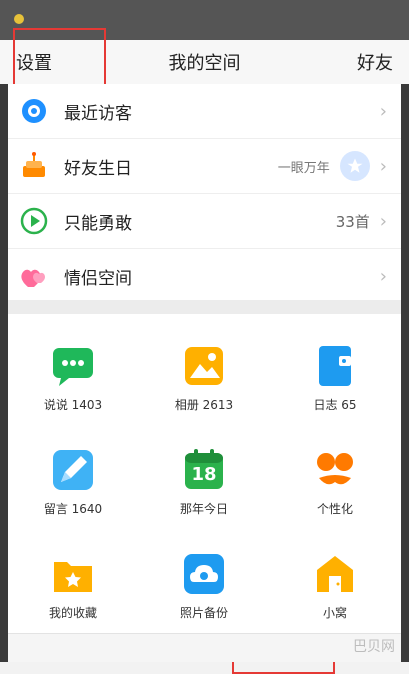 This screenshot has width=409, height=674. I want to click on list-item-label: 最近访客, so click(98, 113).